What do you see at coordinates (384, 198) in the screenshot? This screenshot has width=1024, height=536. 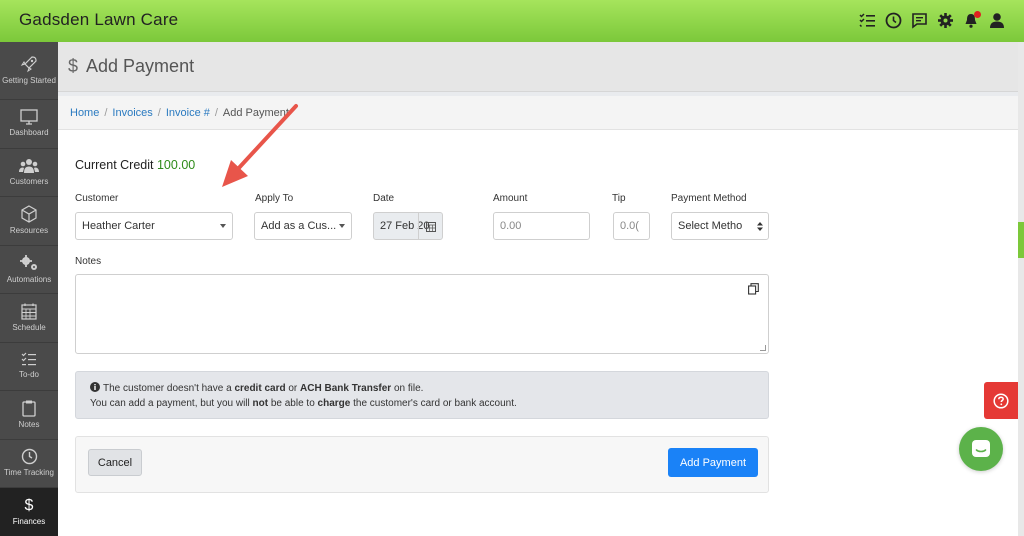 I see `date-label: Date` at bounding box center [384, 198].